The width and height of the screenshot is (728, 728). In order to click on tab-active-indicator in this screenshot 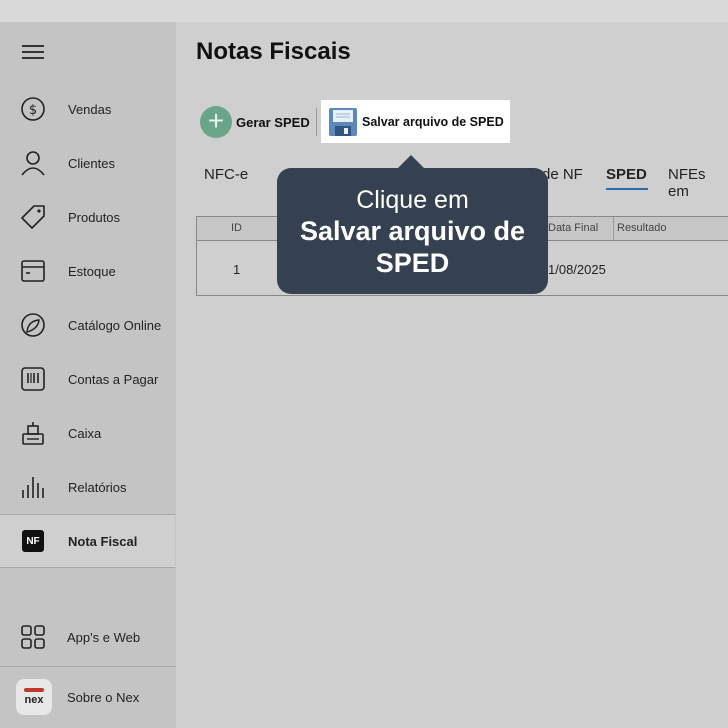, I will do `click(627, 189)`.